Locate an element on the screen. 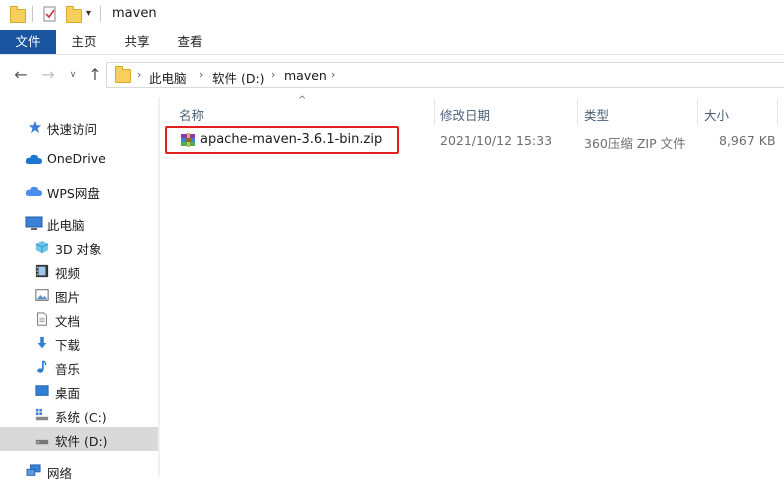  sidebar-item-label: 3D 对象 is located at coordinates (78, 249).